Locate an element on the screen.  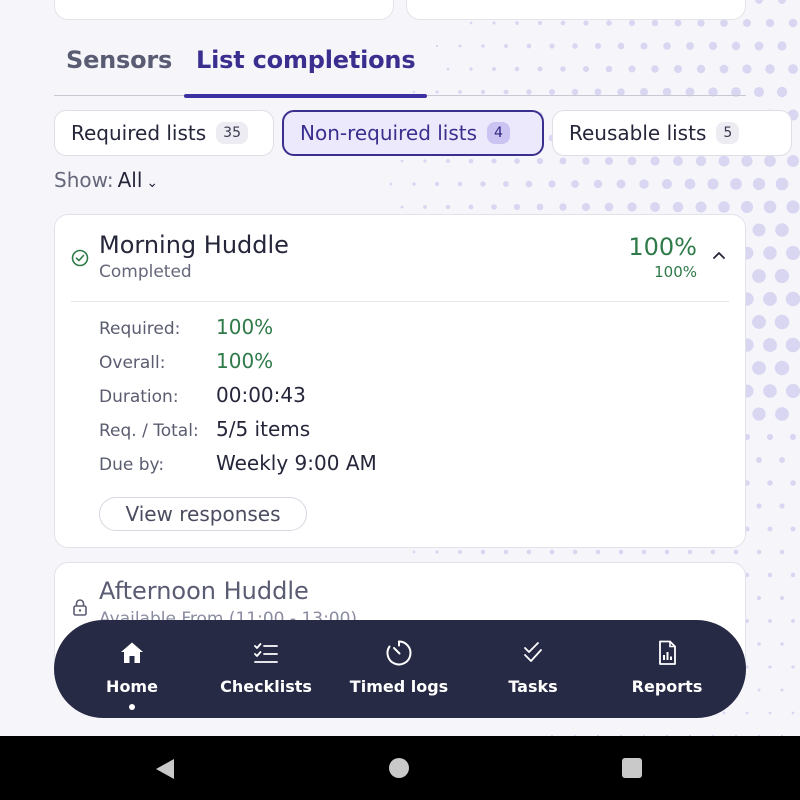
detail-label: Required: is located at coordinates (140, 329).